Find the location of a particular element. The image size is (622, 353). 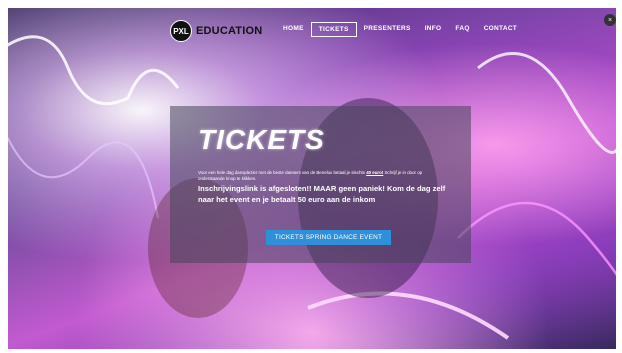

logo-text: EDUCATION is located at coordinates (229, 31).